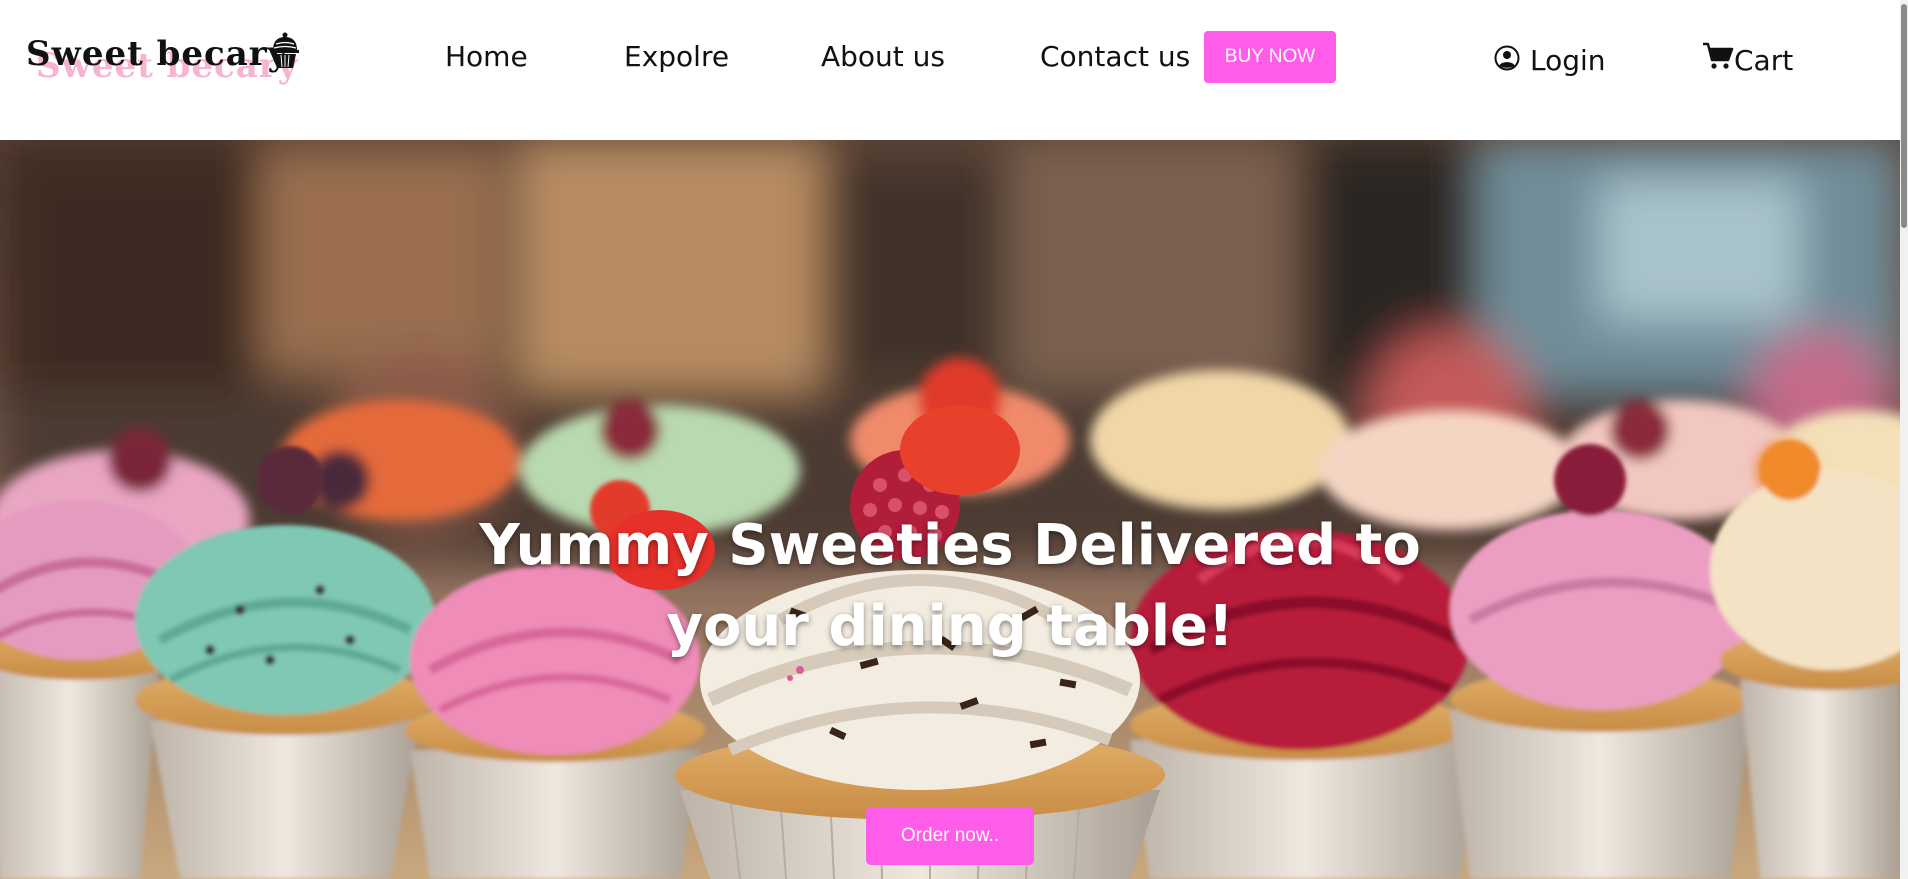 The image size is (1908, 879). I want to click on user-circle-icon, so click(1507, 58).